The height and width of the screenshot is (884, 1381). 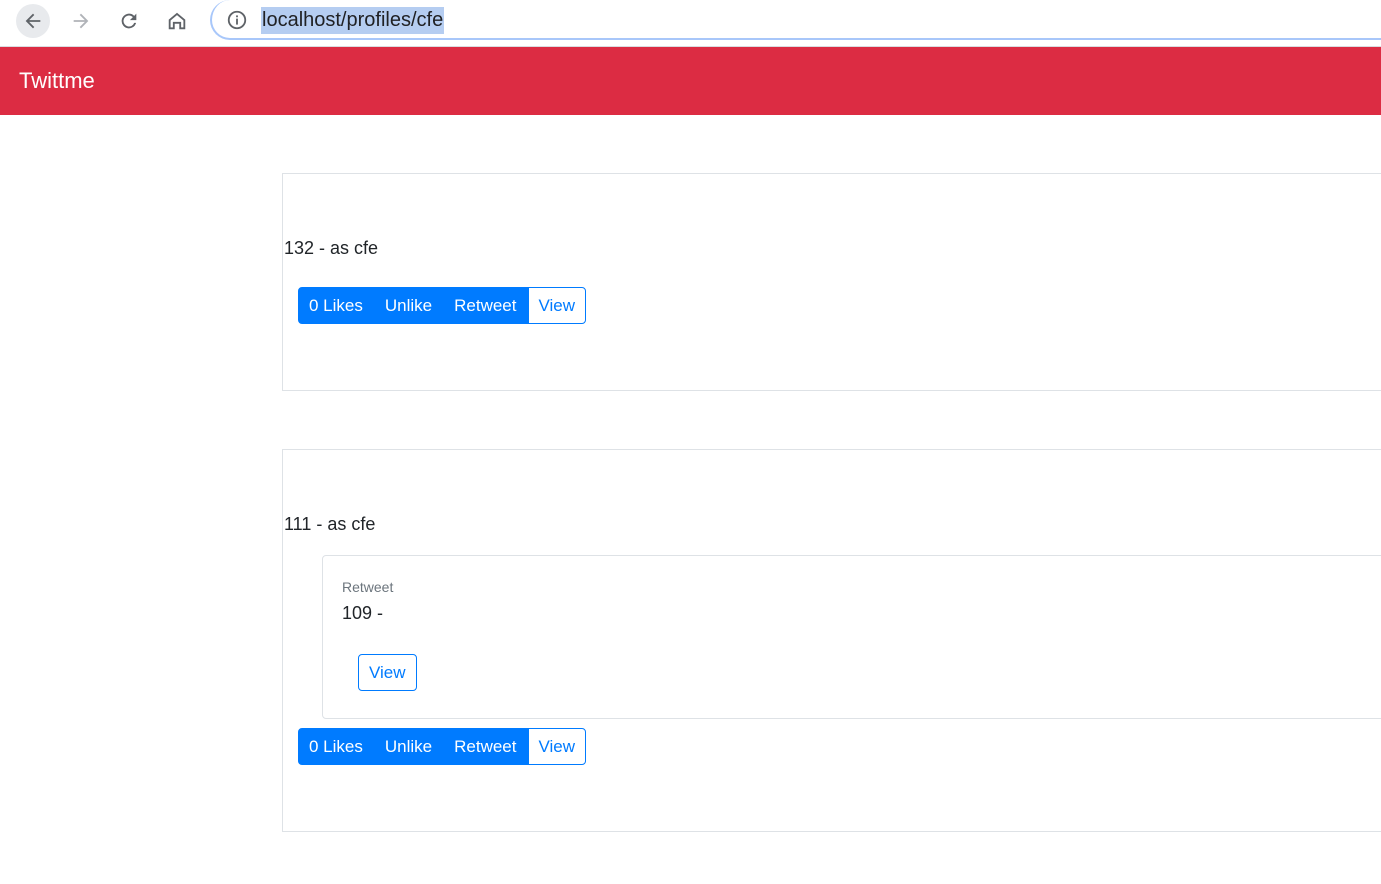 I want to click on forward-arrow-icon, so click(x=81, y=21).